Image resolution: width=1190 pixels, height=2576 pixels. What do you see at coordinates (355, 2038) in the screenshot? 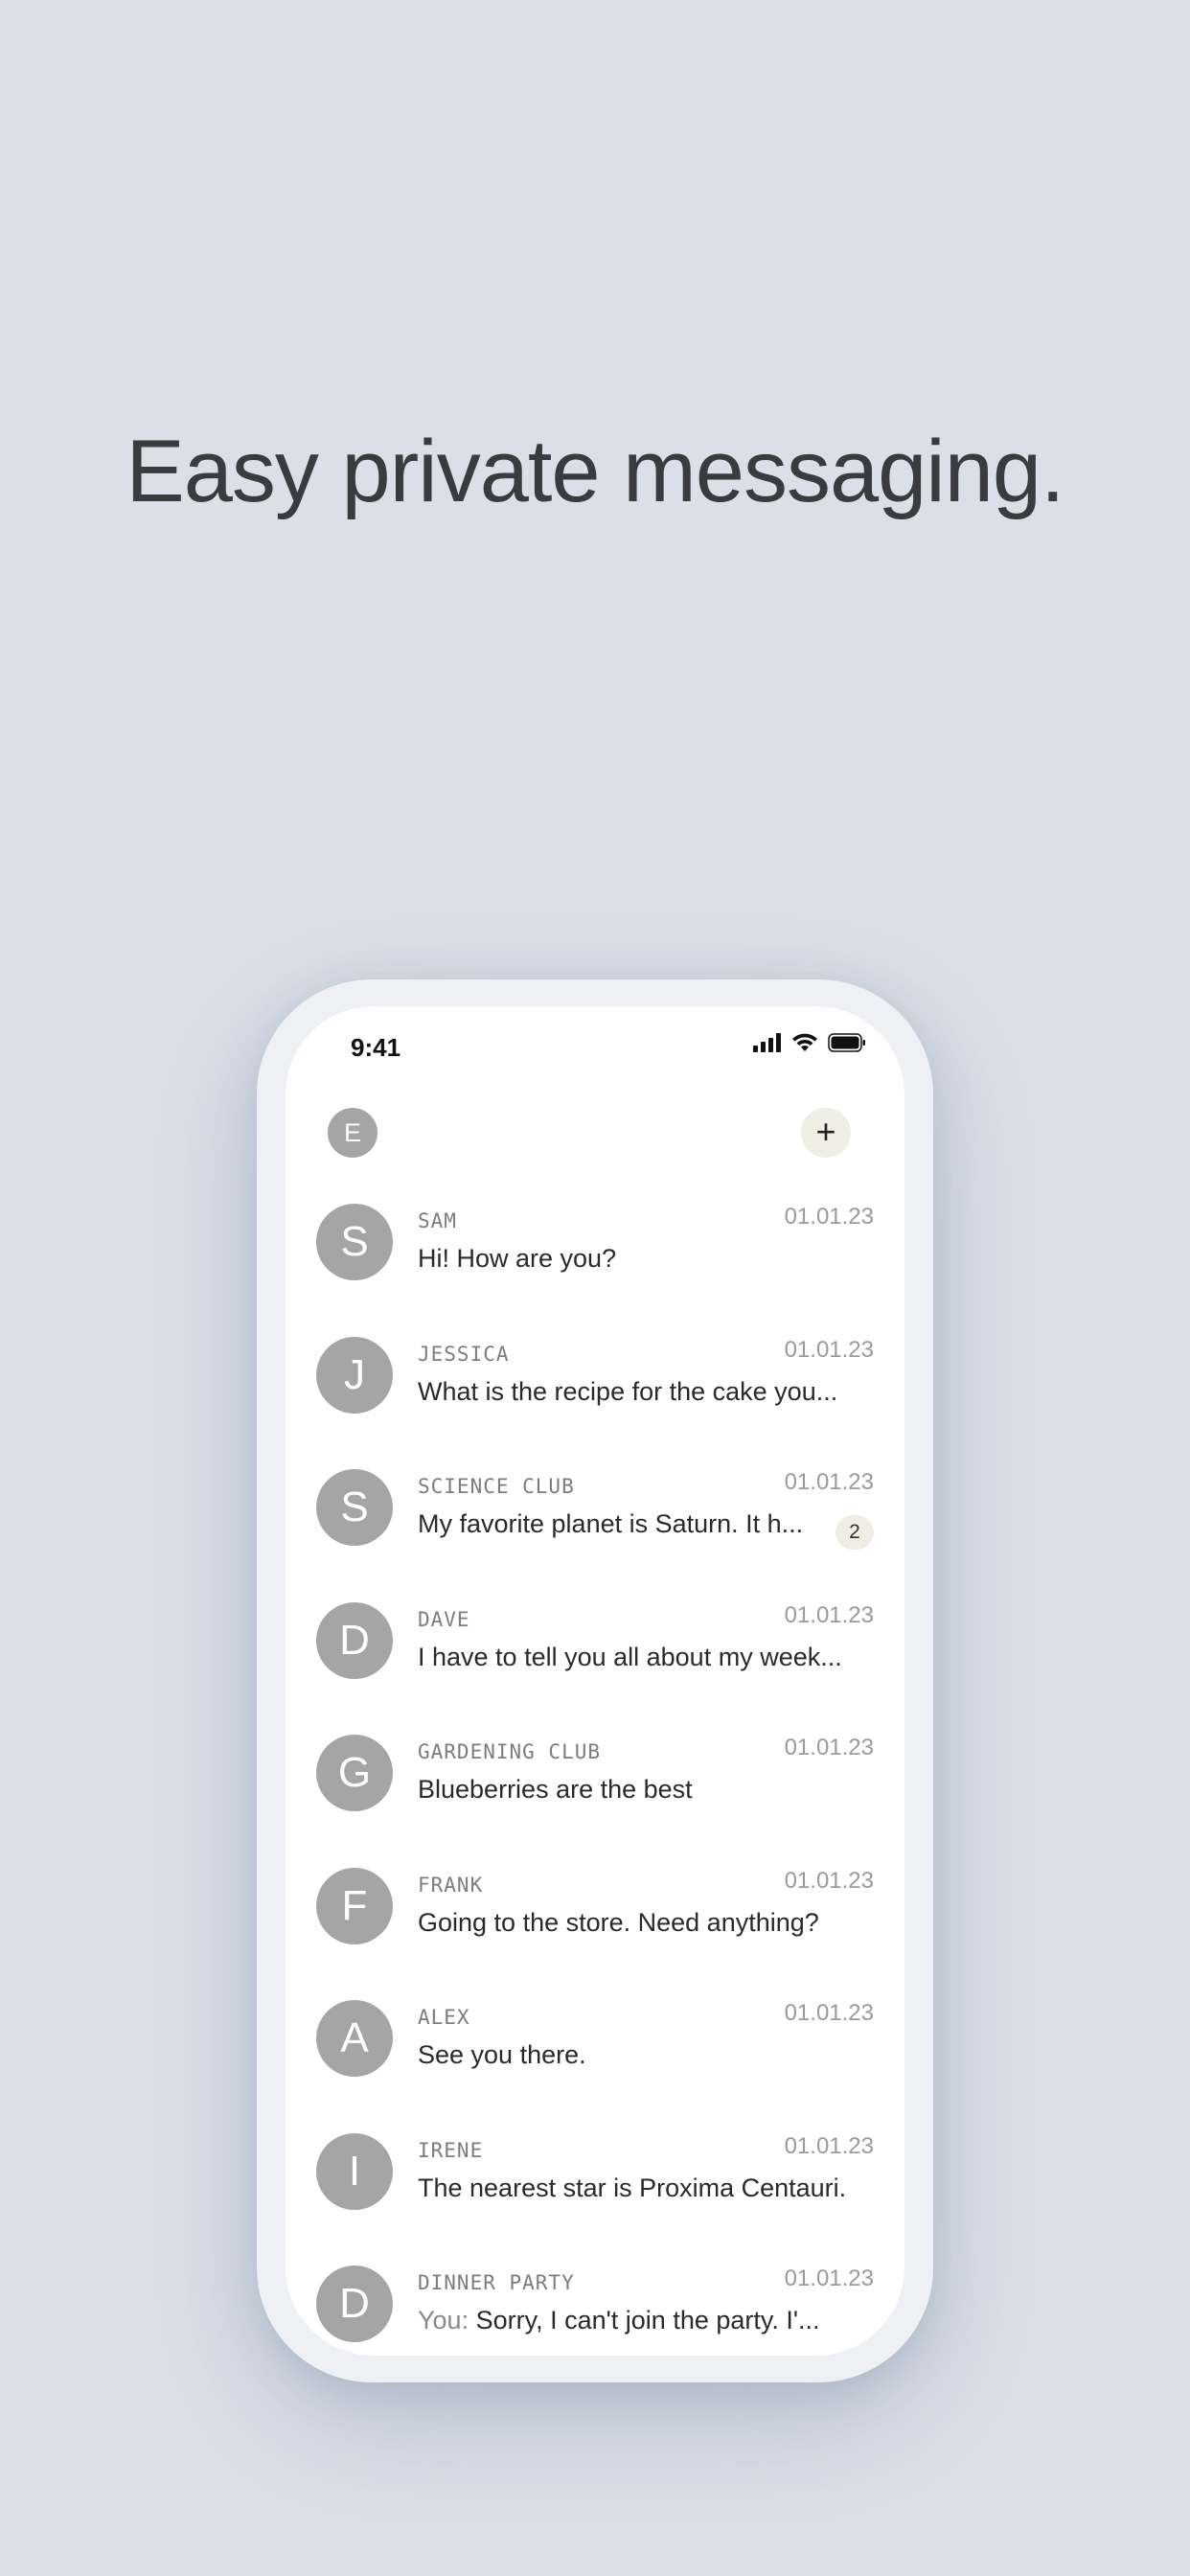
I see `contact-avatar: A` at bounding box center [355, 2038].